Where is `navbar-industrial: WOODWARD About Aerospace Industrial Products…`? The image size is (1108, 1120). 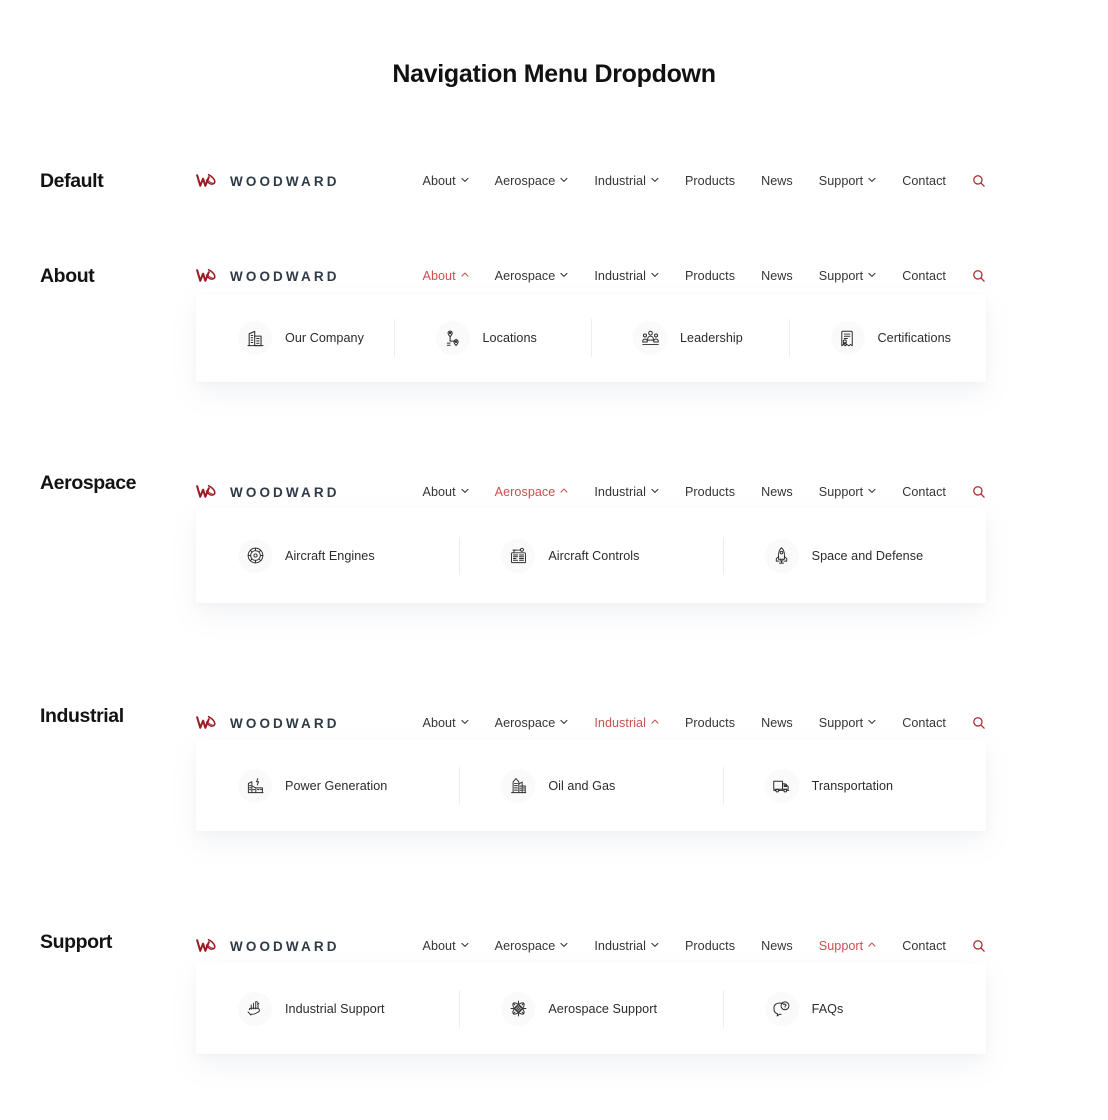 navbar-industrial: WOODWARD About Aerospace Industrial Products… is located at coordinates (591, 723).